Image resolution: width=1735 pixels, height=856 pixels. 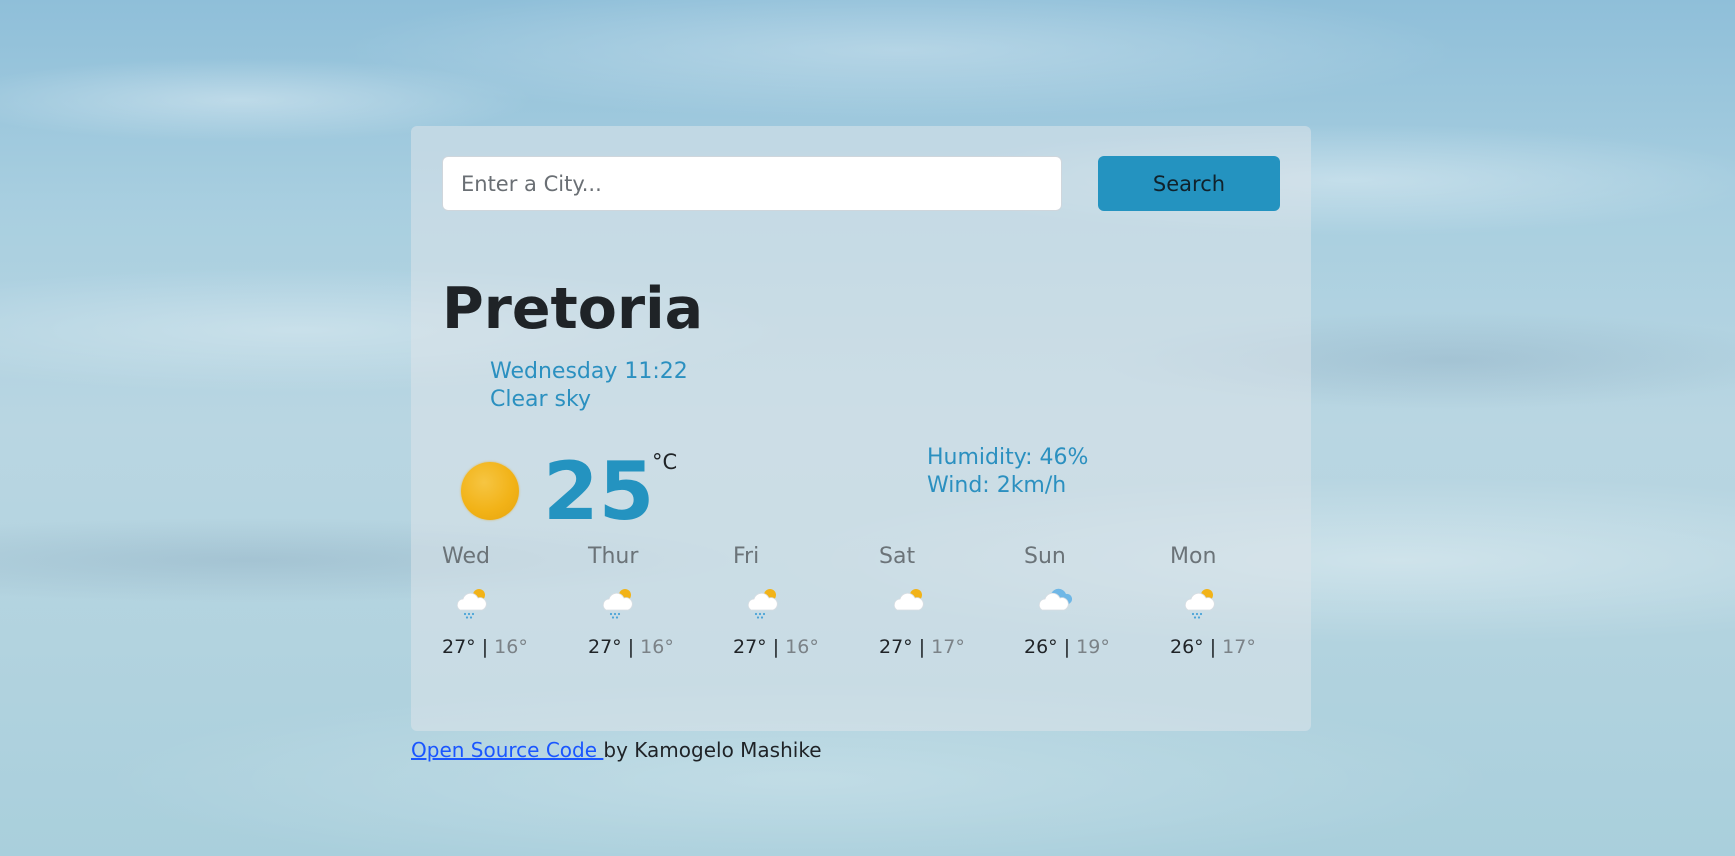 I want to click on forecast-temps: 26° | 17°, so click(x=1240, y=647).